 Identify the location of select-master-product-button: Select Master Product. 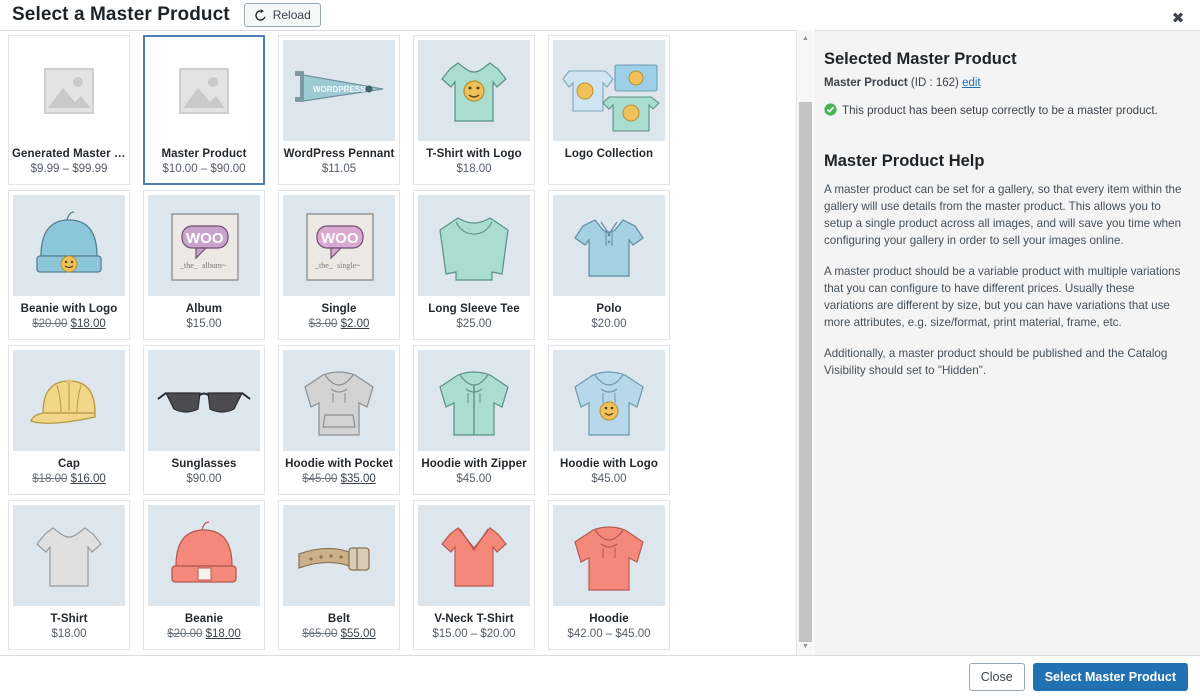
(1110, 676).